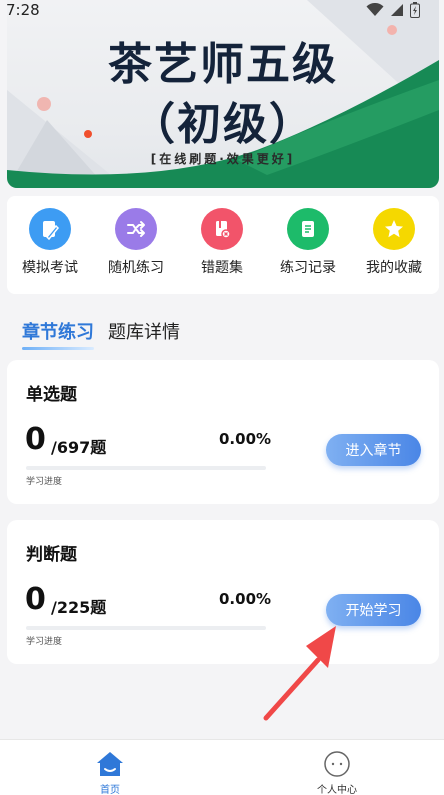  What do you see at coordinates (222, 229) in the screenshot?
I see `wrong-book-icon` at bounding box center [222, 229].